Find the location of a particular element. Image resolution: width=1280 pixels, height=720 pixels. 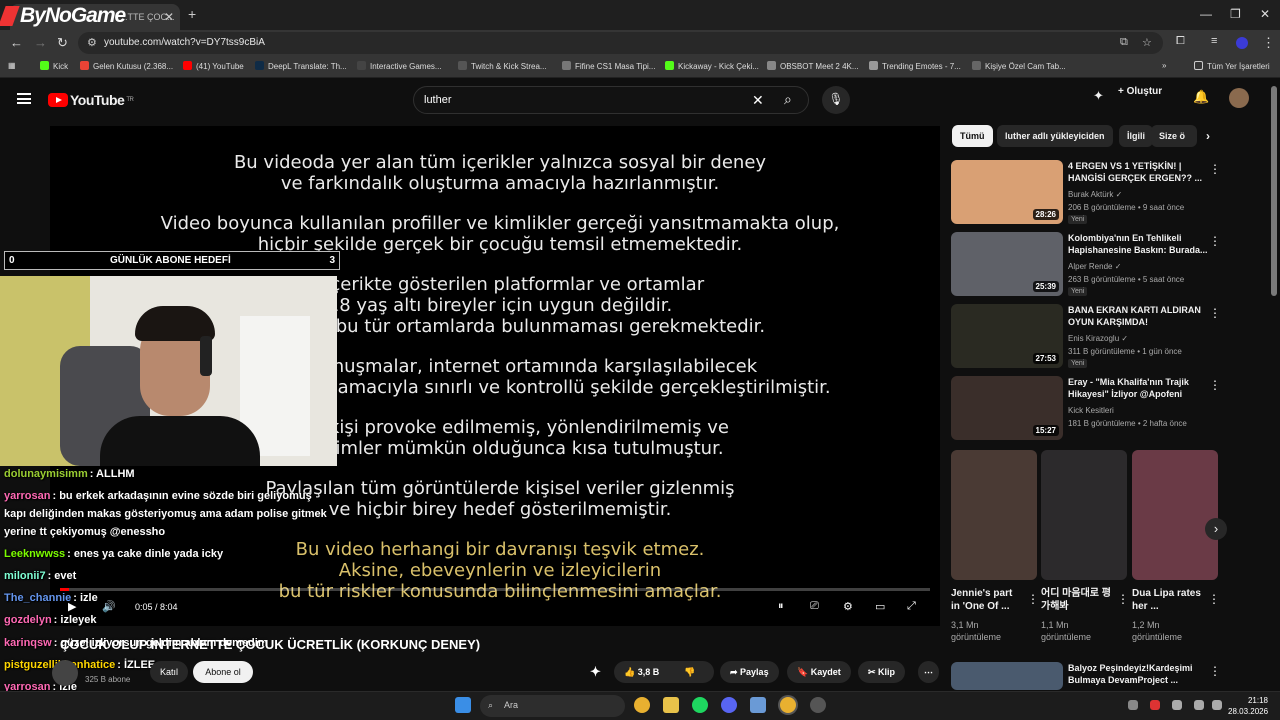

recommendation-thumbnail is located at coordinates (1007, 676).